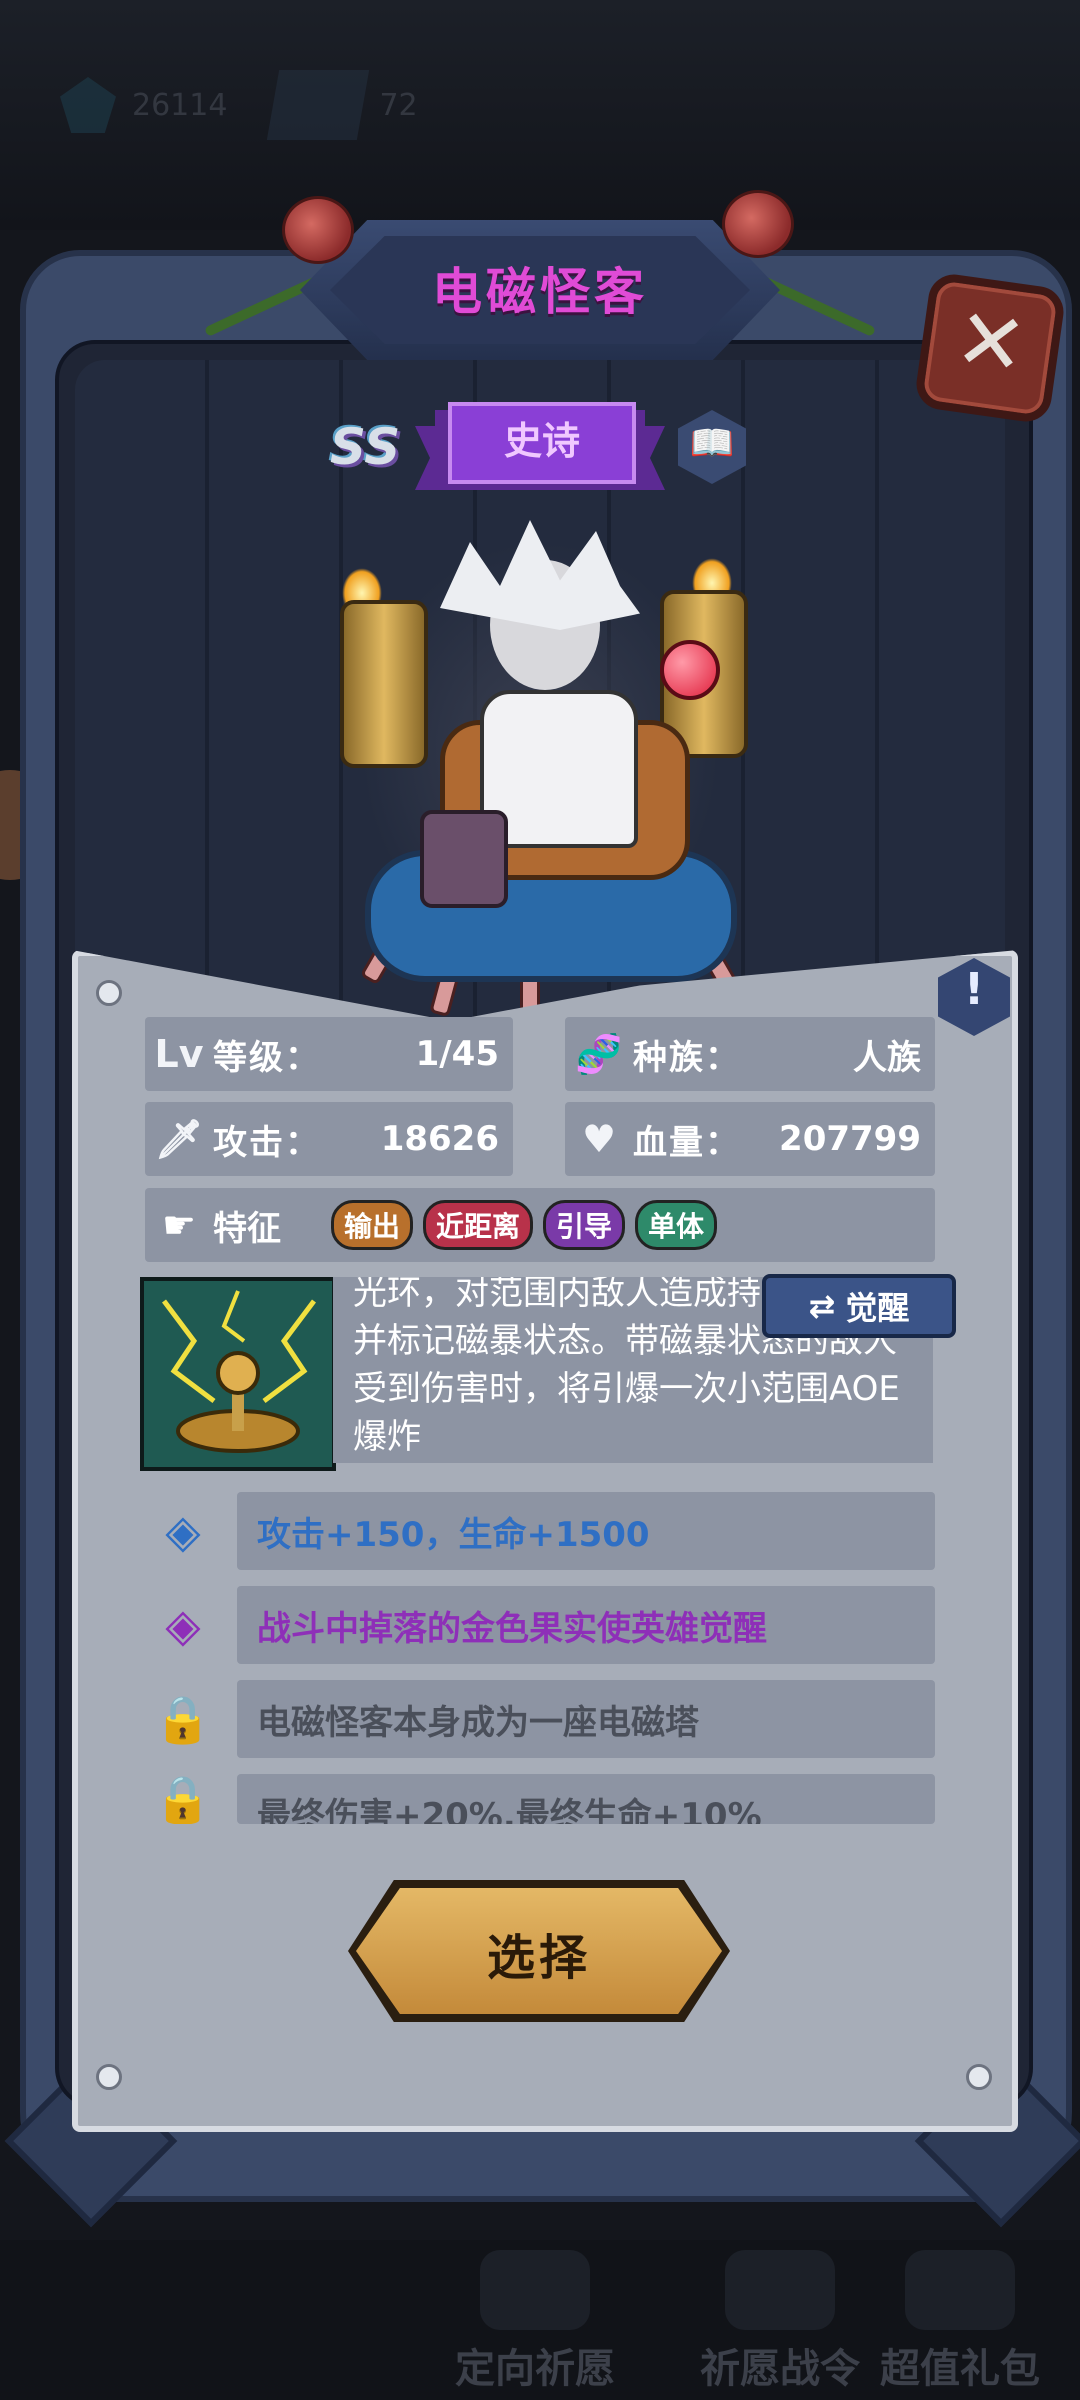  What do you see at coordinates (267, 1142) in the screenshot?
I see `stat-label: 攻击：` at bounding box center [267, 1142].